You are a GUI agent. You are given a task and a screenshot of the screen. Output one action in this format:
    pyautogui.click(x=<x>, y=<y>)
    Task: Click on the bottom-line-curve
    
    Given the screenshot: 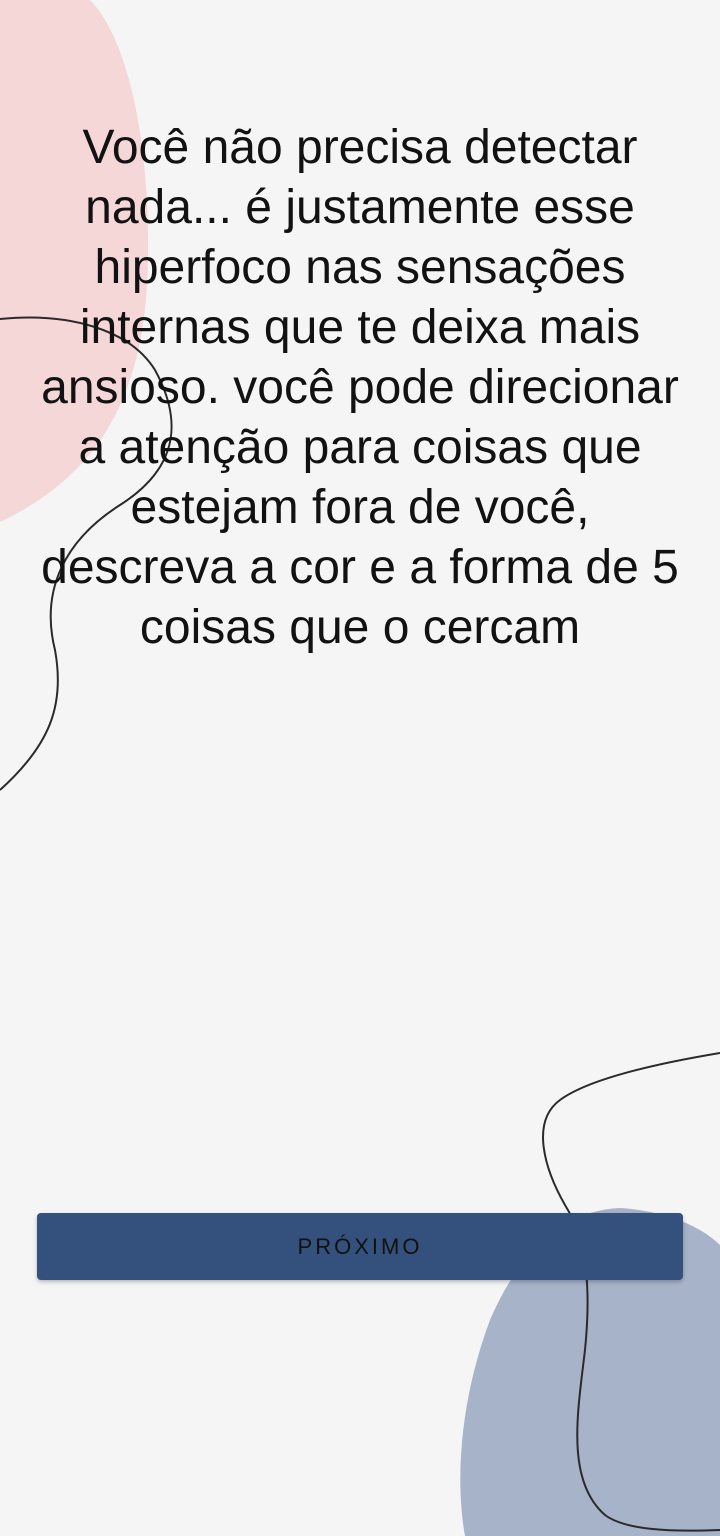 What is the action you would take?
    pyautogui.click(x=631, y=1292)
    